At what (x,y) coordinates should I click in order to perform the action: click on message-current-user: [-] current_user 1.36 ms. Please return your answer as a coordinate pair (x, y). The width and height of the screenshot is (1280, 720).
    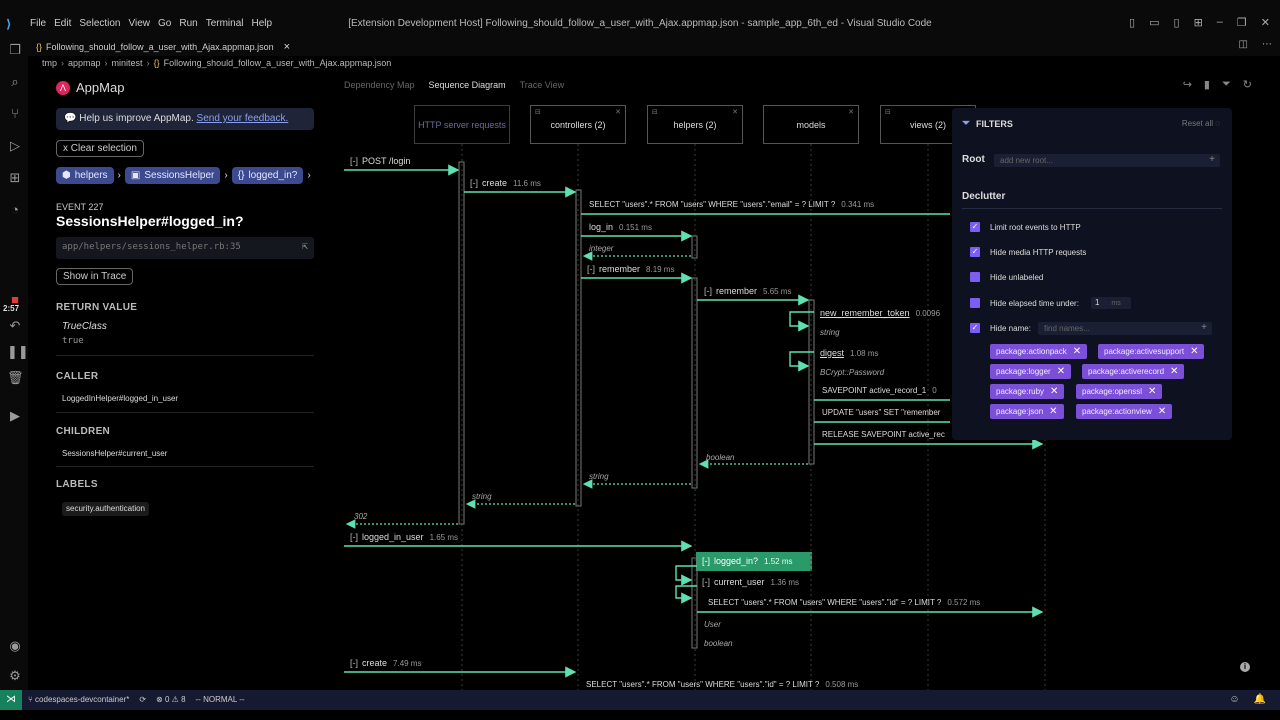
    Looking at the image, I should click on (750, 582).